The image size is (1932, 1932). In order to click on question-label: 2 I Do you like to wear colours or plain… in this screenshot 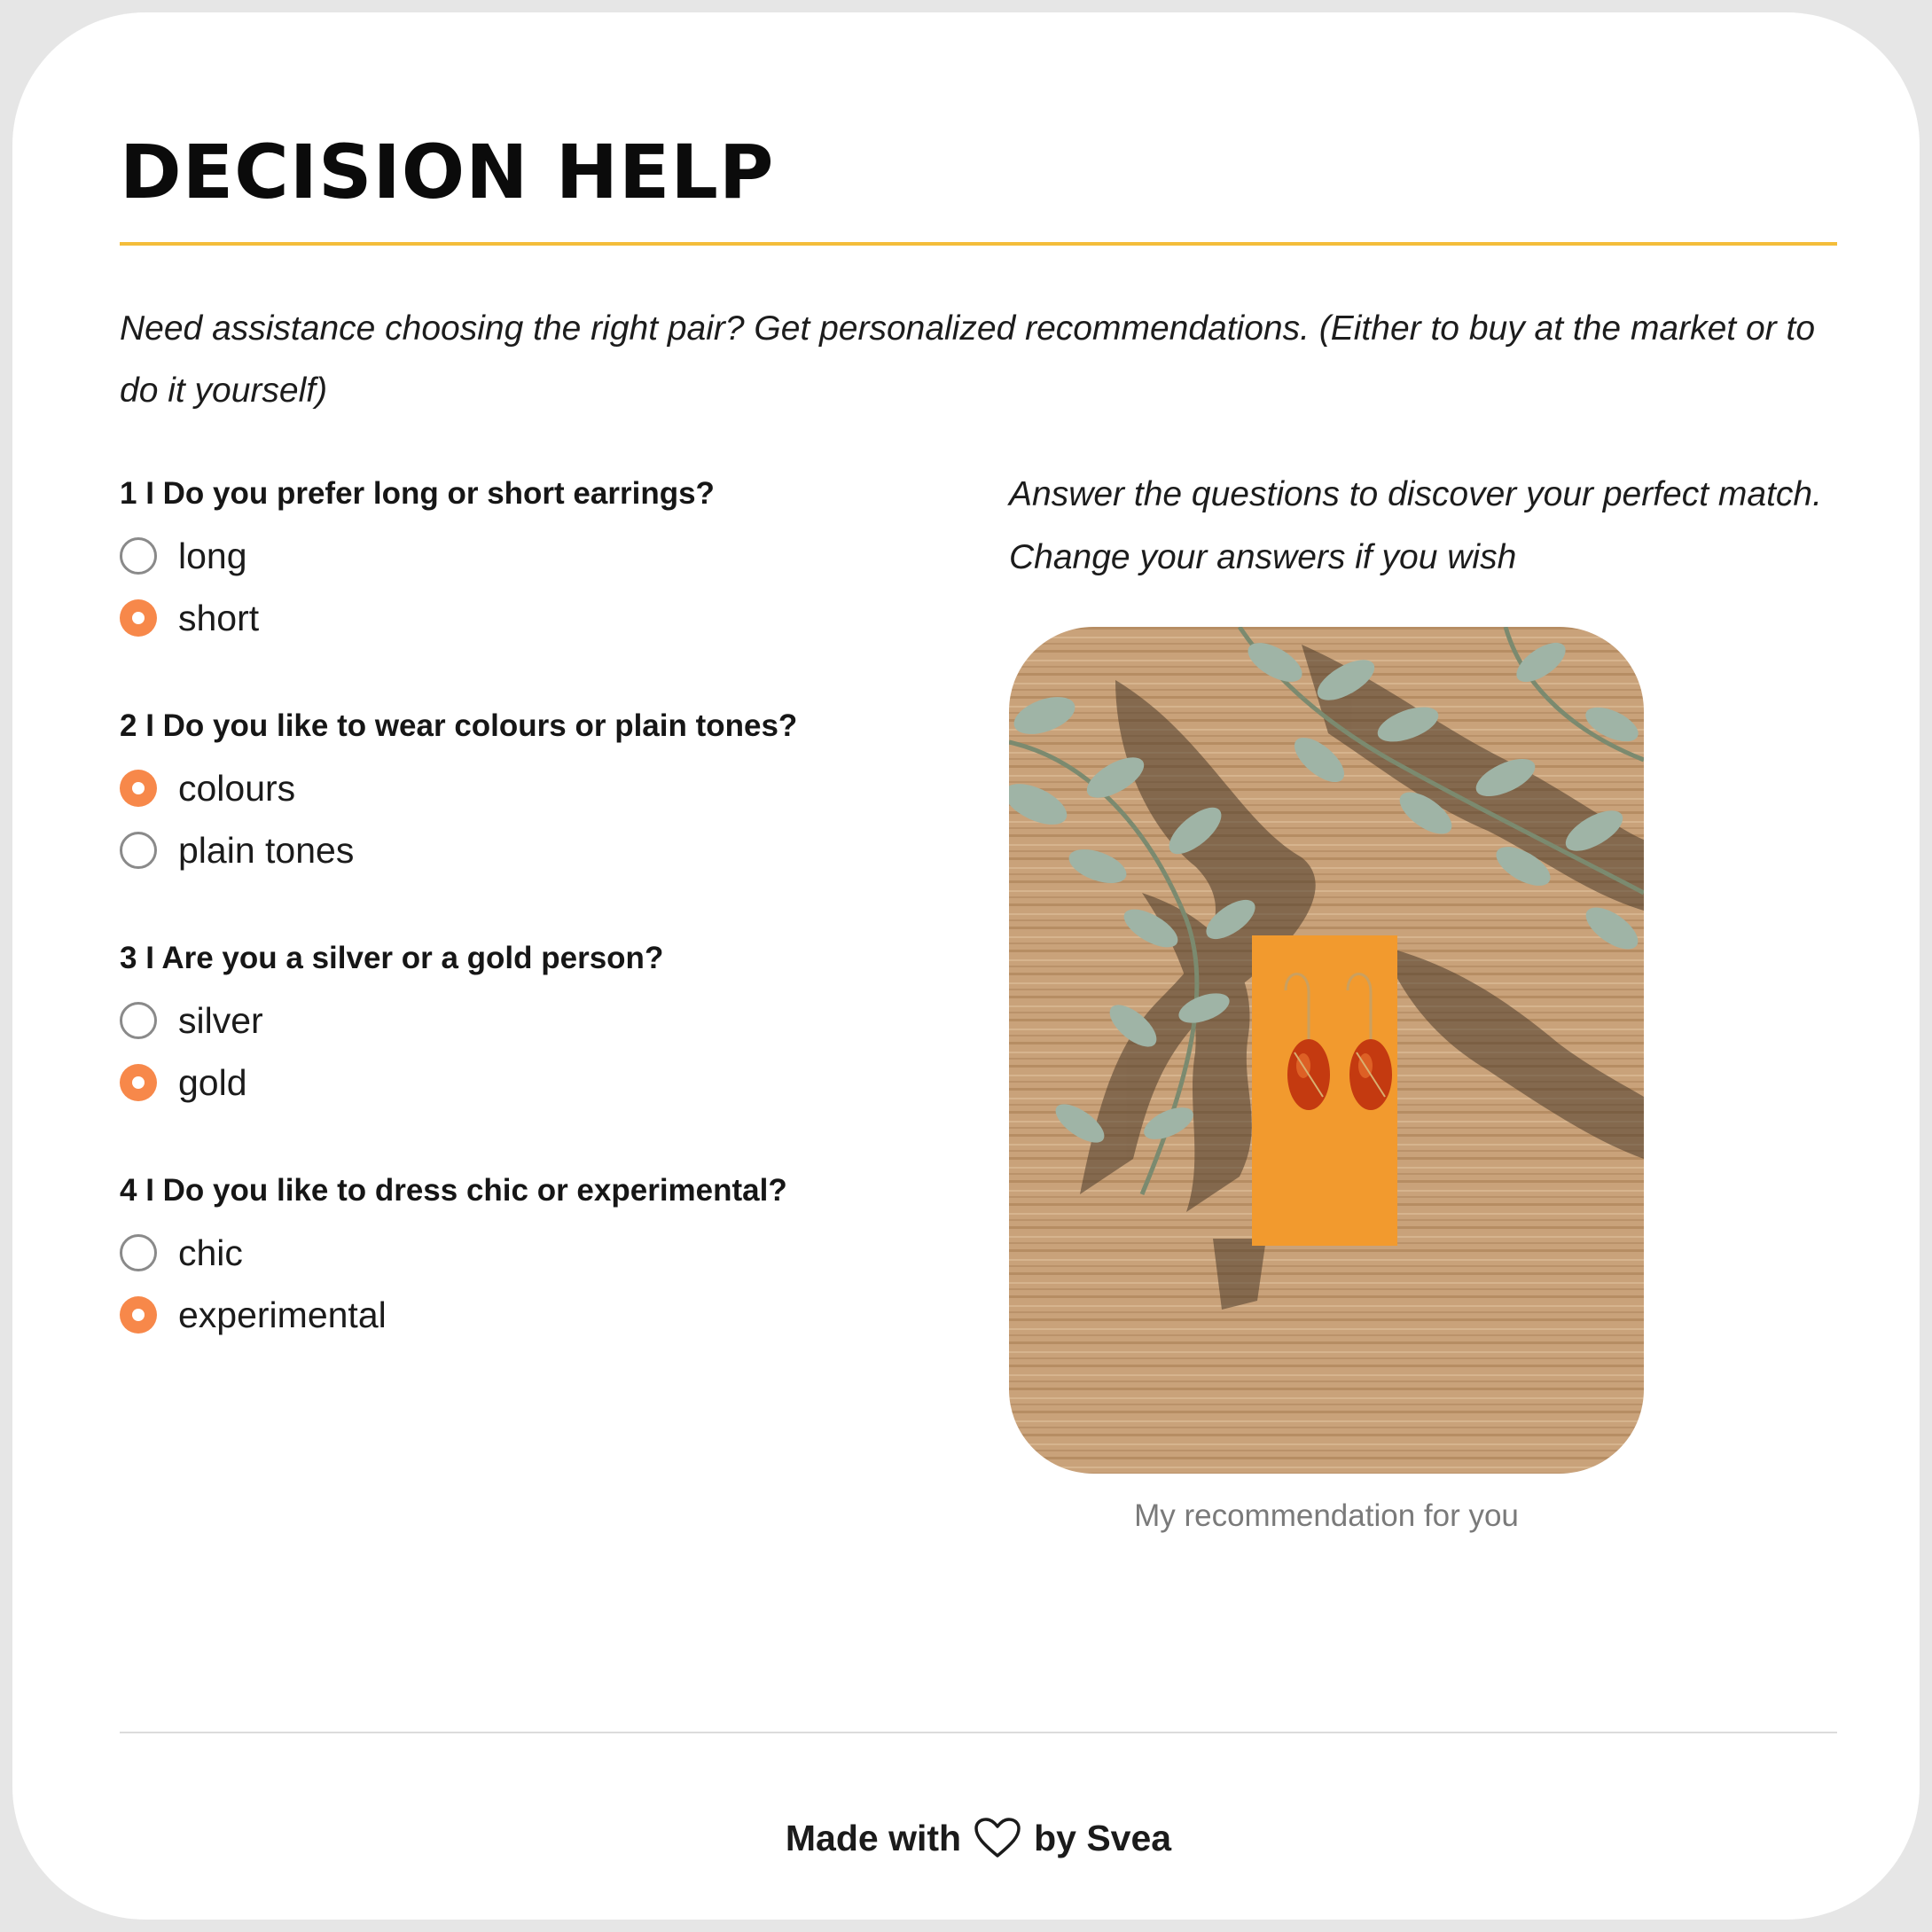, I will do `click(459, 725)`.